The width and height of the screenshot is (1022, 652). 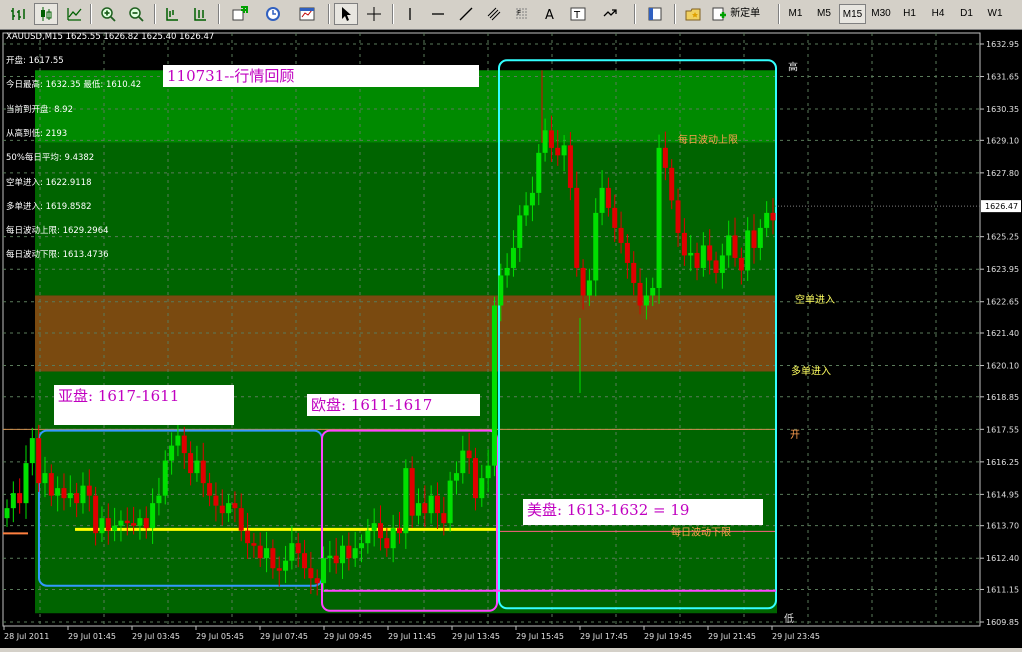 What do you see at coordinates (57, 231) in the screenshot?
I see `info-line: 每日波动上限: 1629.2964` at bounding box center [57, 231].